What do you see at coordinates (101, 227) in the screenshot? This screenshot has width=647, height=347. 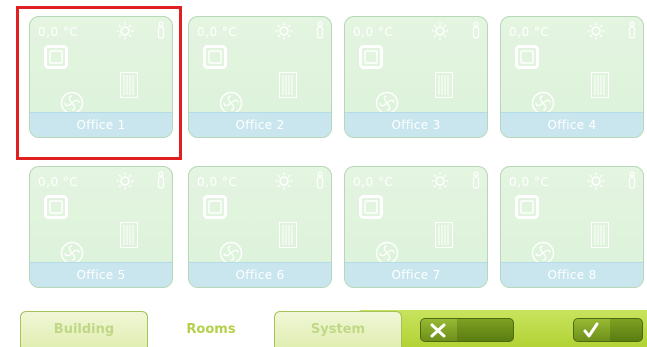 I see `room-tile-office-5: 0,0 °C Office 5` at bounding box center [101, 227].